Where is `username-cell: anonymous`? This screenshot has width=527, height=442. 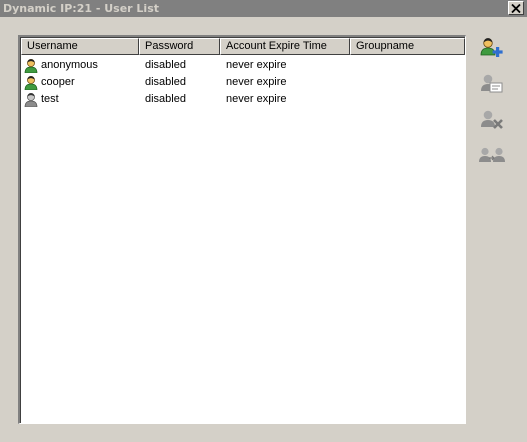 username-cell: anonymous is located at coordinates (69, 65).